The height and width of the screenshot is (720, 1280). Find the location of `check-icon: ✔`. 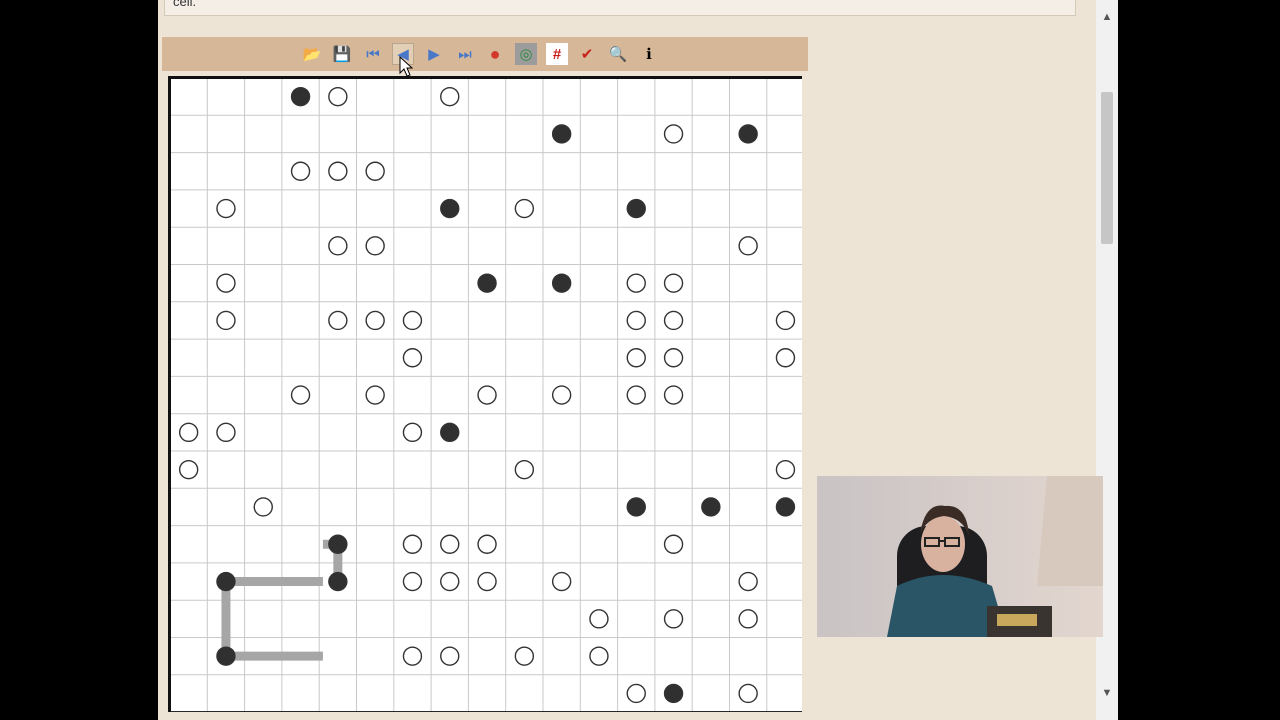

check-icon: ✔ is located at coordinates (587, 54).